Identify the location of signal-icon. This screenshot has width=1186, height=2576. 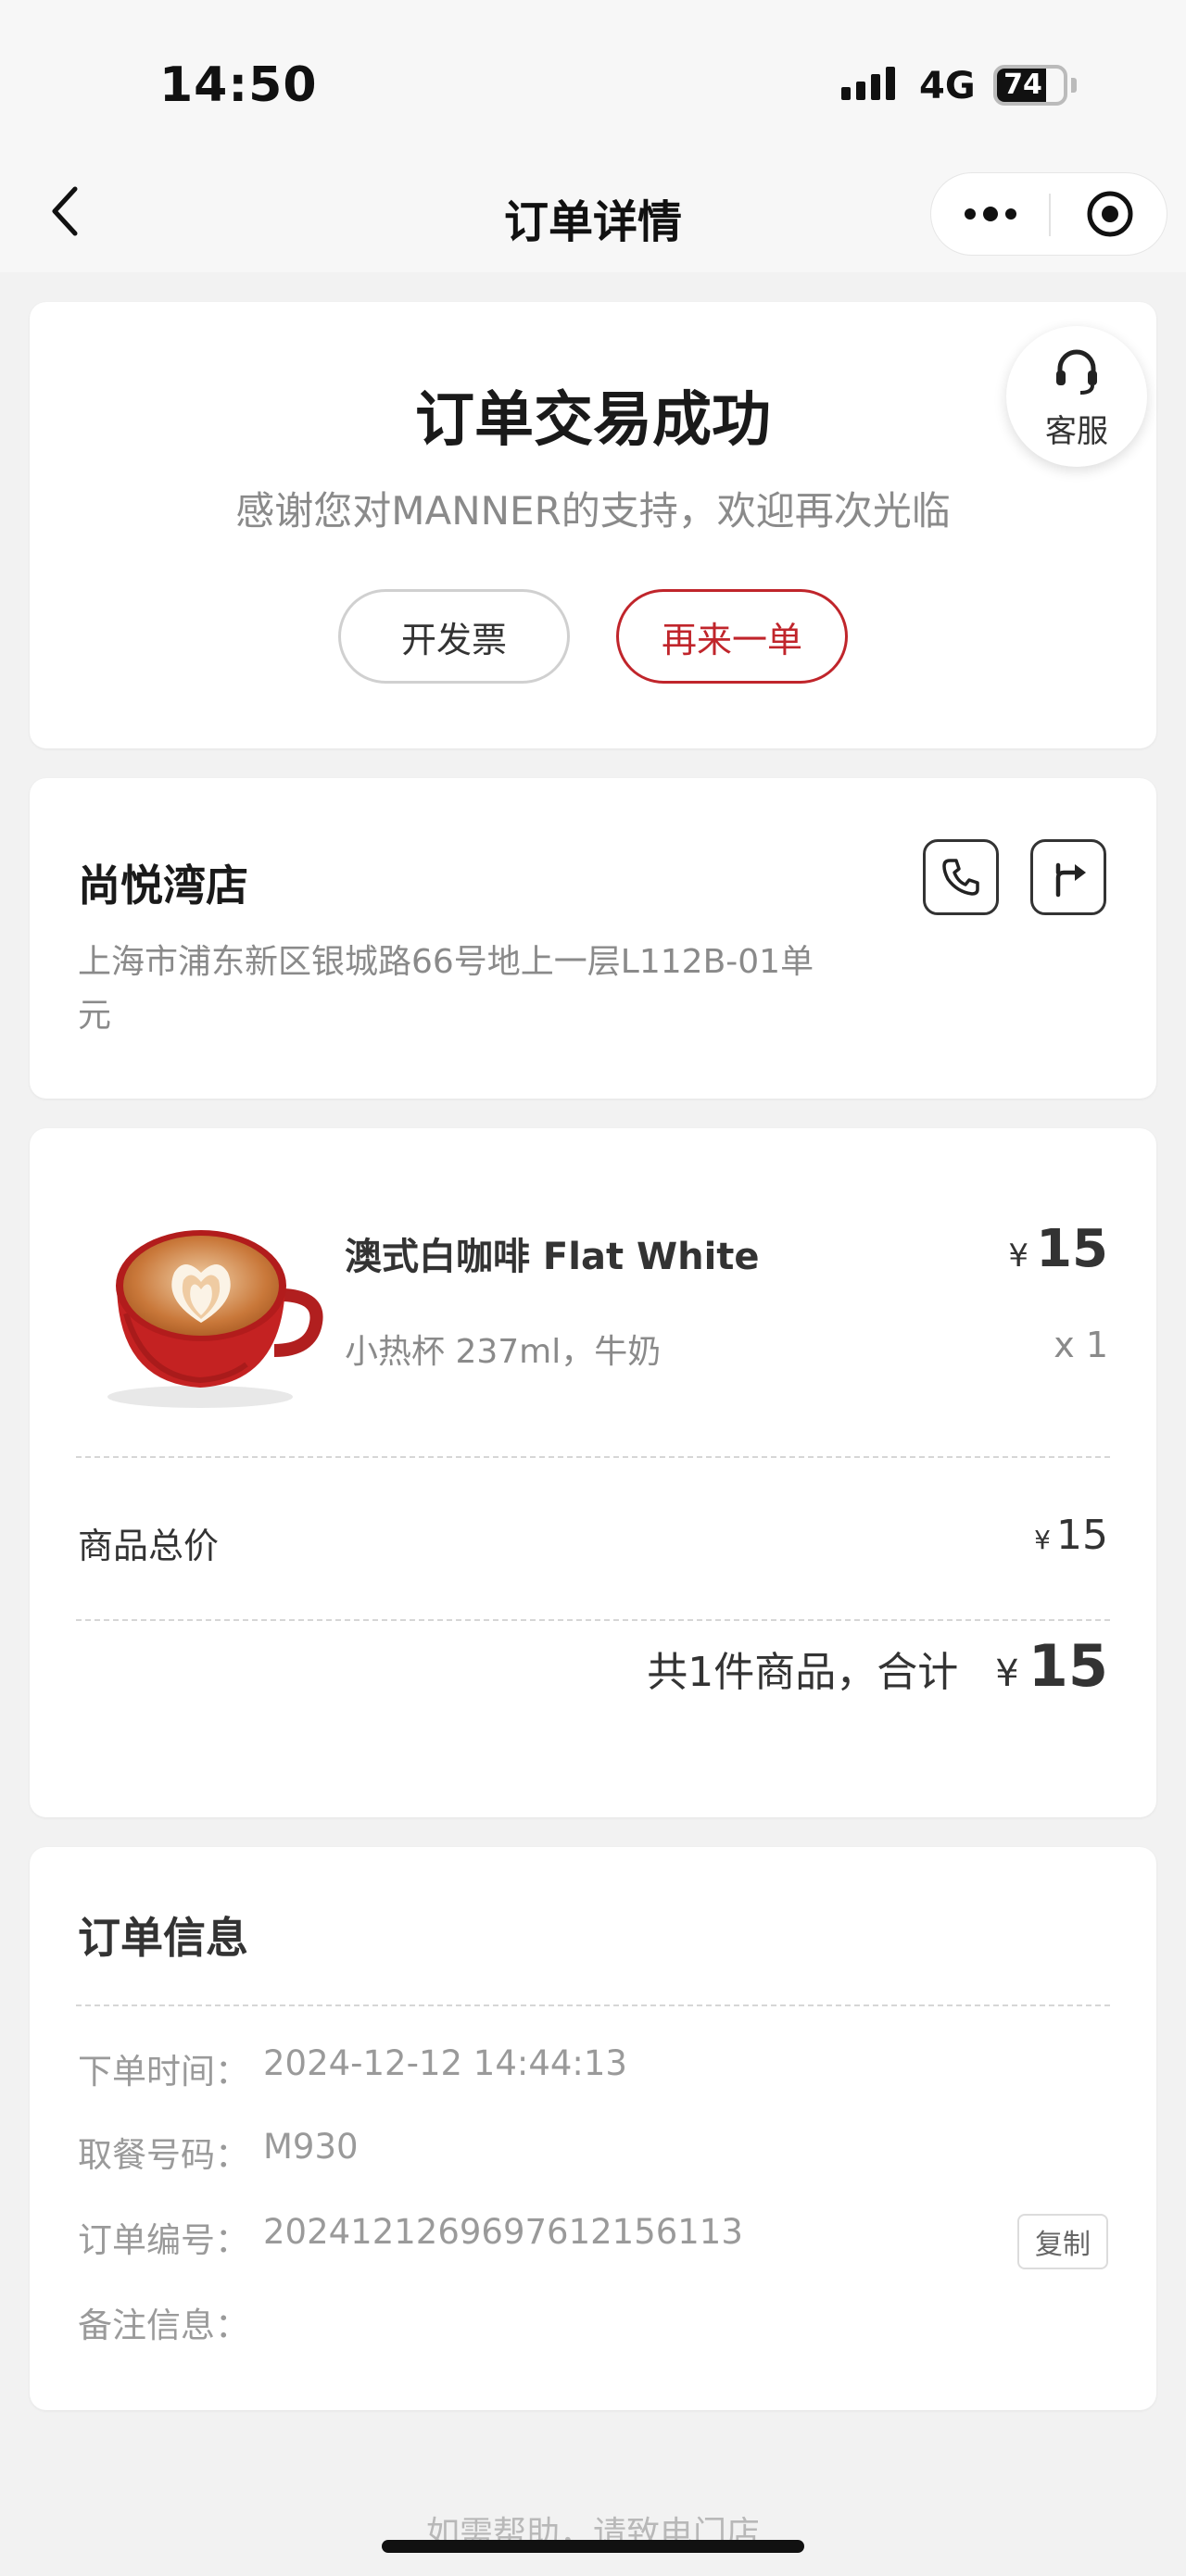
(868, 83).